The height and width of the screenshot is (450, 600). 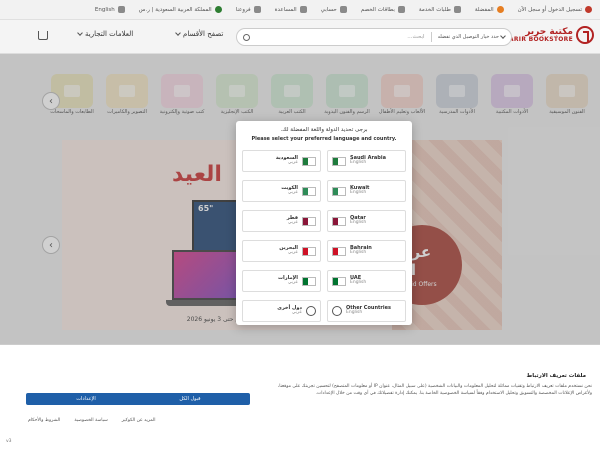 I want to click on logo-mark-icon, so click(x=585, y=35).